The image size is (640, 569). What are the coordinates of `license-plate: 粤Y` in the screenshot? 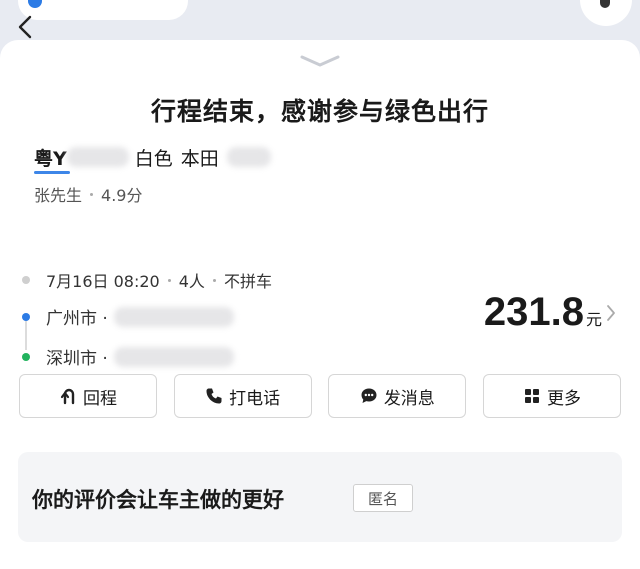 It's located at (52, 159).